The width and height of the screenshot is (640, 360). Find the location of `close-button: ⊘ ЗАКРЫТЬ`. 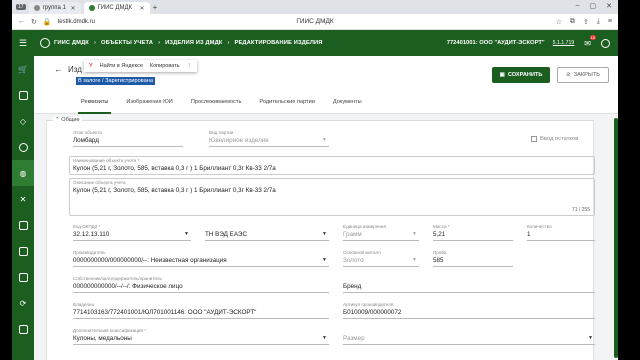

close-button: ⊘ ЗАКРЫТЬ is located at coordinates (583, 75).